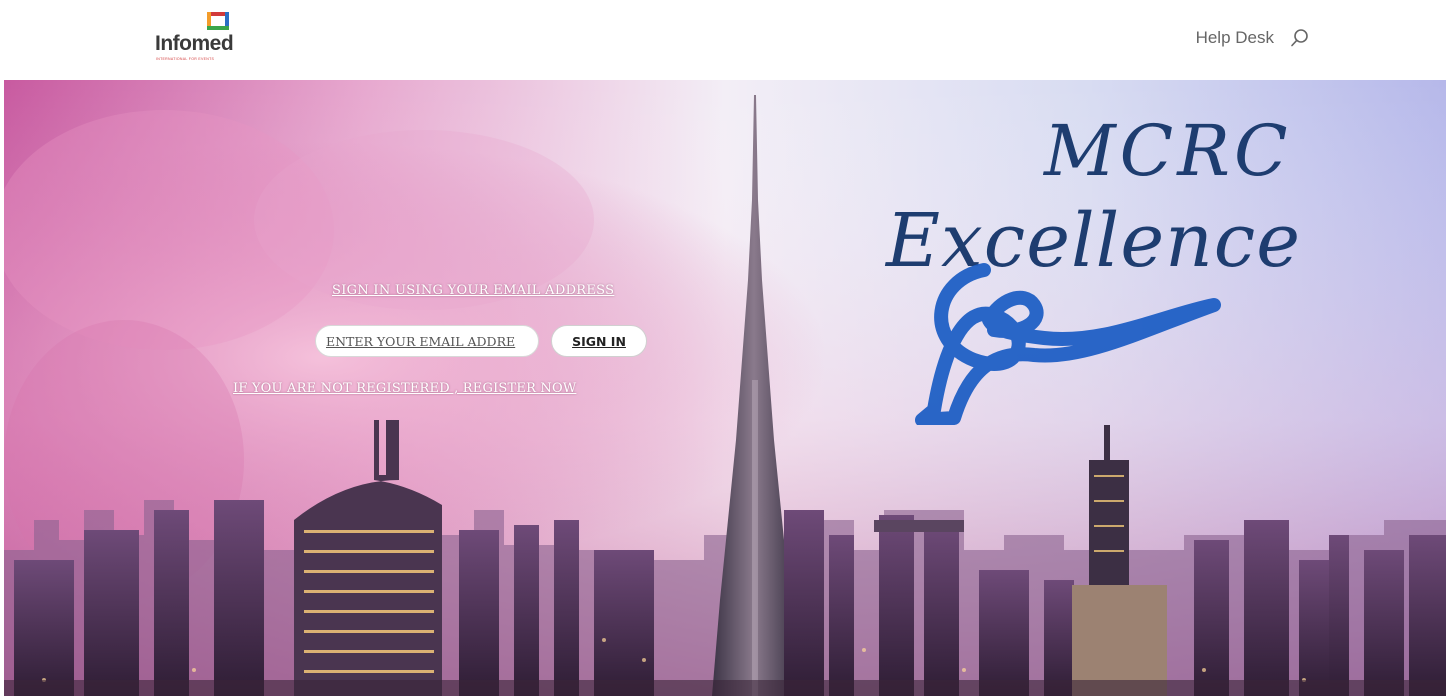 Image resolution: width=1450 pixels, height=696 pixels. What do you see at coordinates (1168, 151) in the screenshot?
I see `brand-title-mcrc: MCRC` at bounding box center [1168, 151].